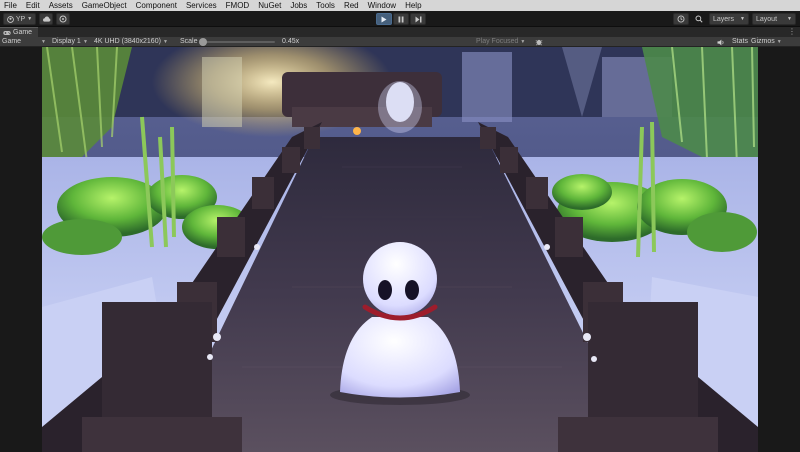 This screenshot has width=800, height=452. Describe the element at coordinates (382, 5) in the screenshot. I see `menu-window: Window` at that location.